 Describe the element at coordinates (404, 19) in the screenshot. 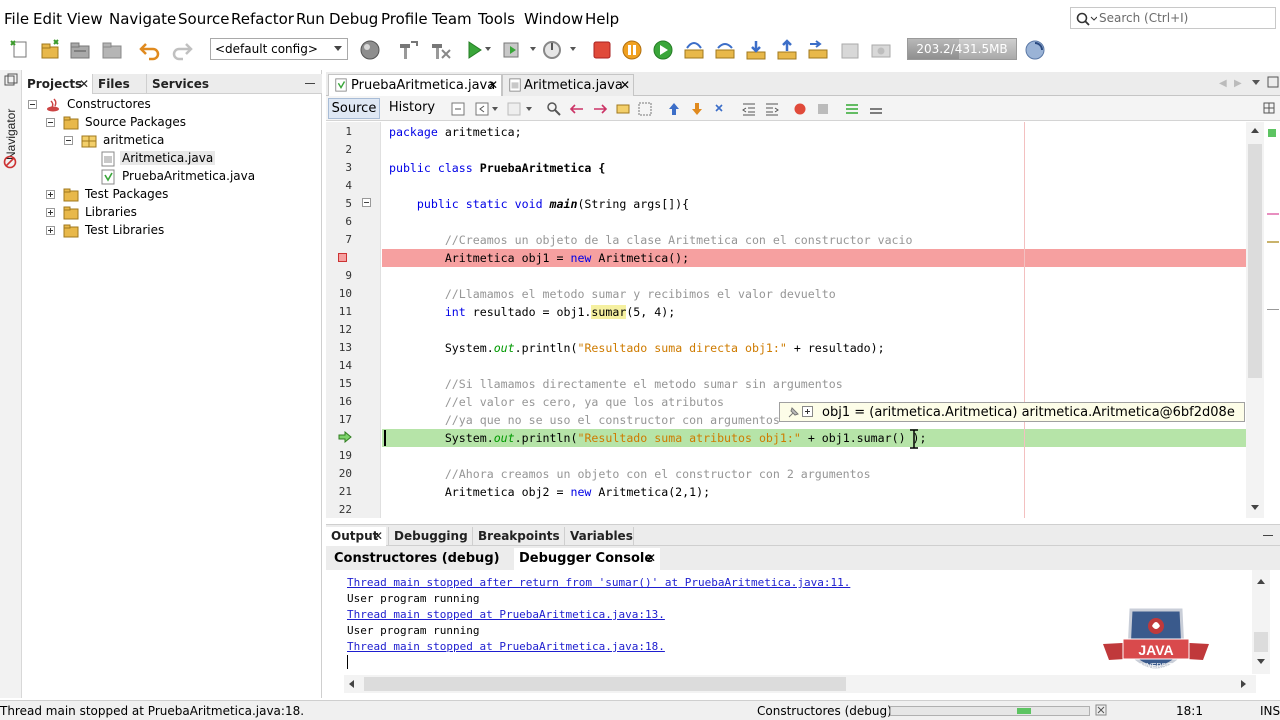

I see `menu-profile: Profile` at that location.